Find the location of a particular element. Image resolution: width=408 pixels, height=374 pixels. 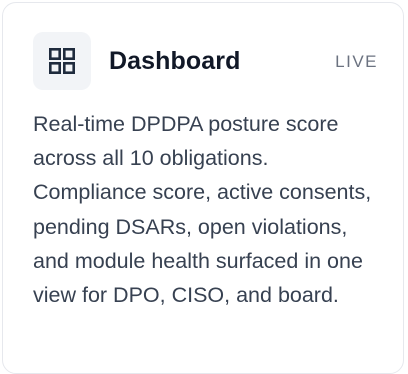

icon-tile is located at coordinates (62, 61).